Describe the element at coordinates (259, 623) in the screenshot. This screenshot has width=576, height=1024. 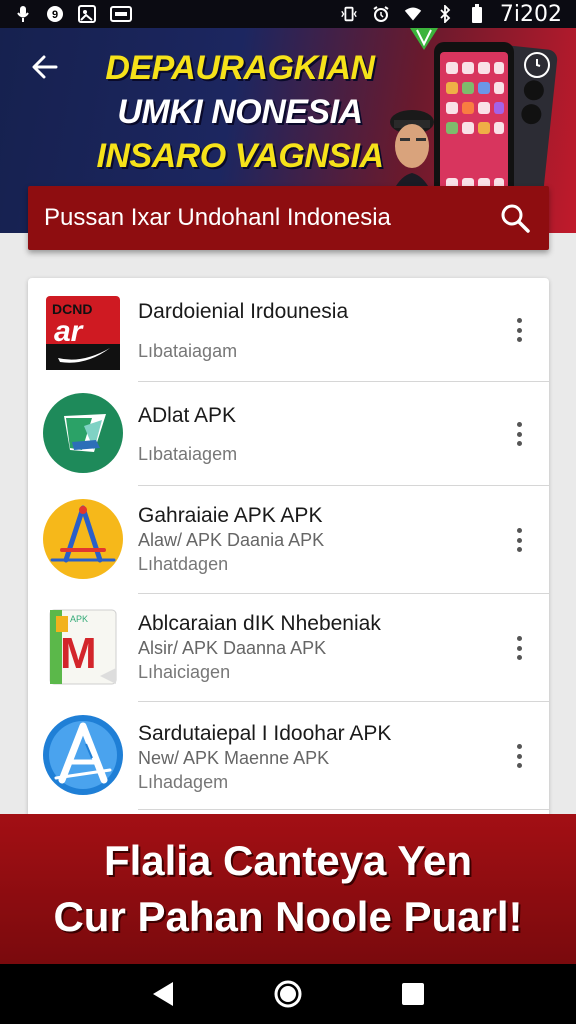
I see `app-title: Ablcaraian dIK Nhebeniak` at that location.